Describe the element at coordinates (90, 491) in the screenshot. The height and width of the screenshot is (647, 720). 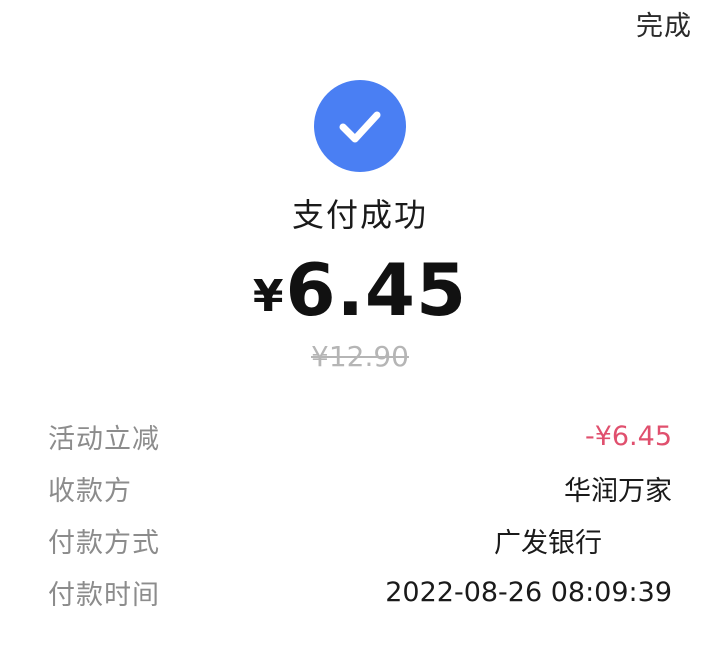
I see `detail-label: 收款方` at that location.